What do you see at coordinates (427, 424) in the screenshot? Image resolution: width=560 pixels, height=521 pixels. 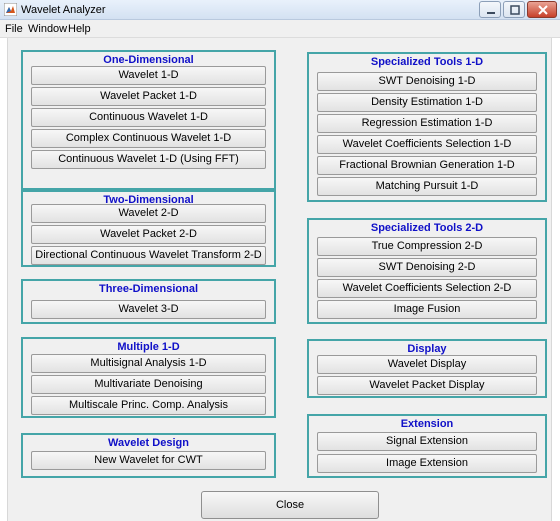 I see `panel-title-extension: Extension` at bounding box center [427, 424].